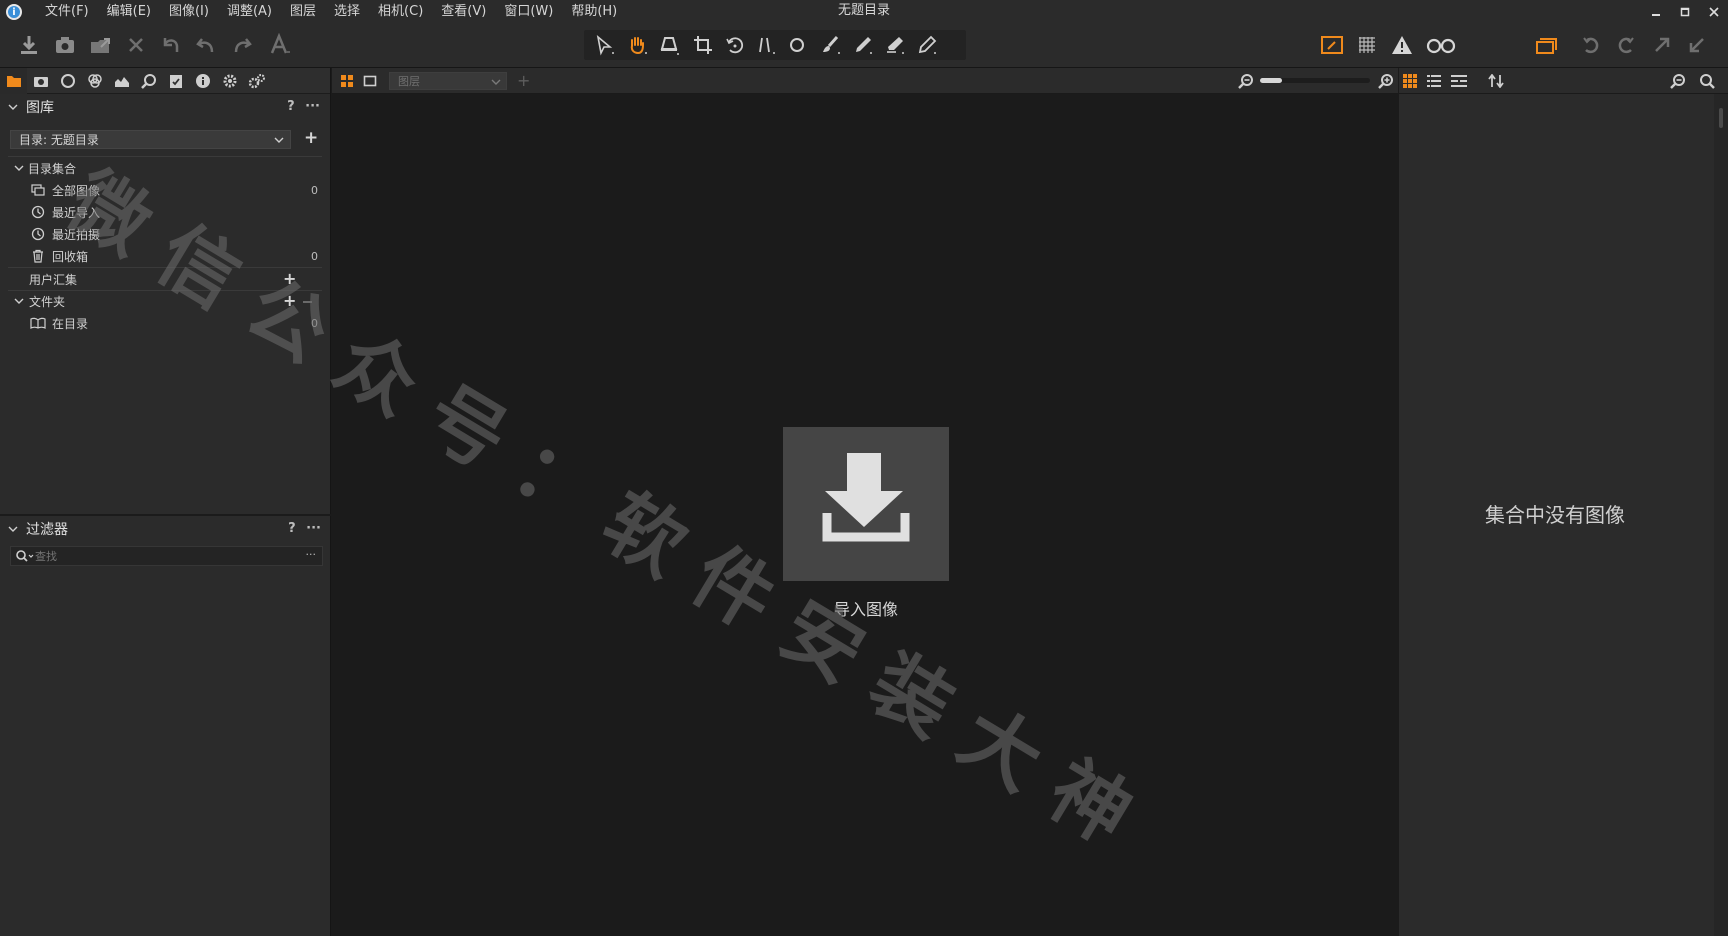 This screenshot has height=936, width=1728. I want to click on single-view-button, so click(370, 82).